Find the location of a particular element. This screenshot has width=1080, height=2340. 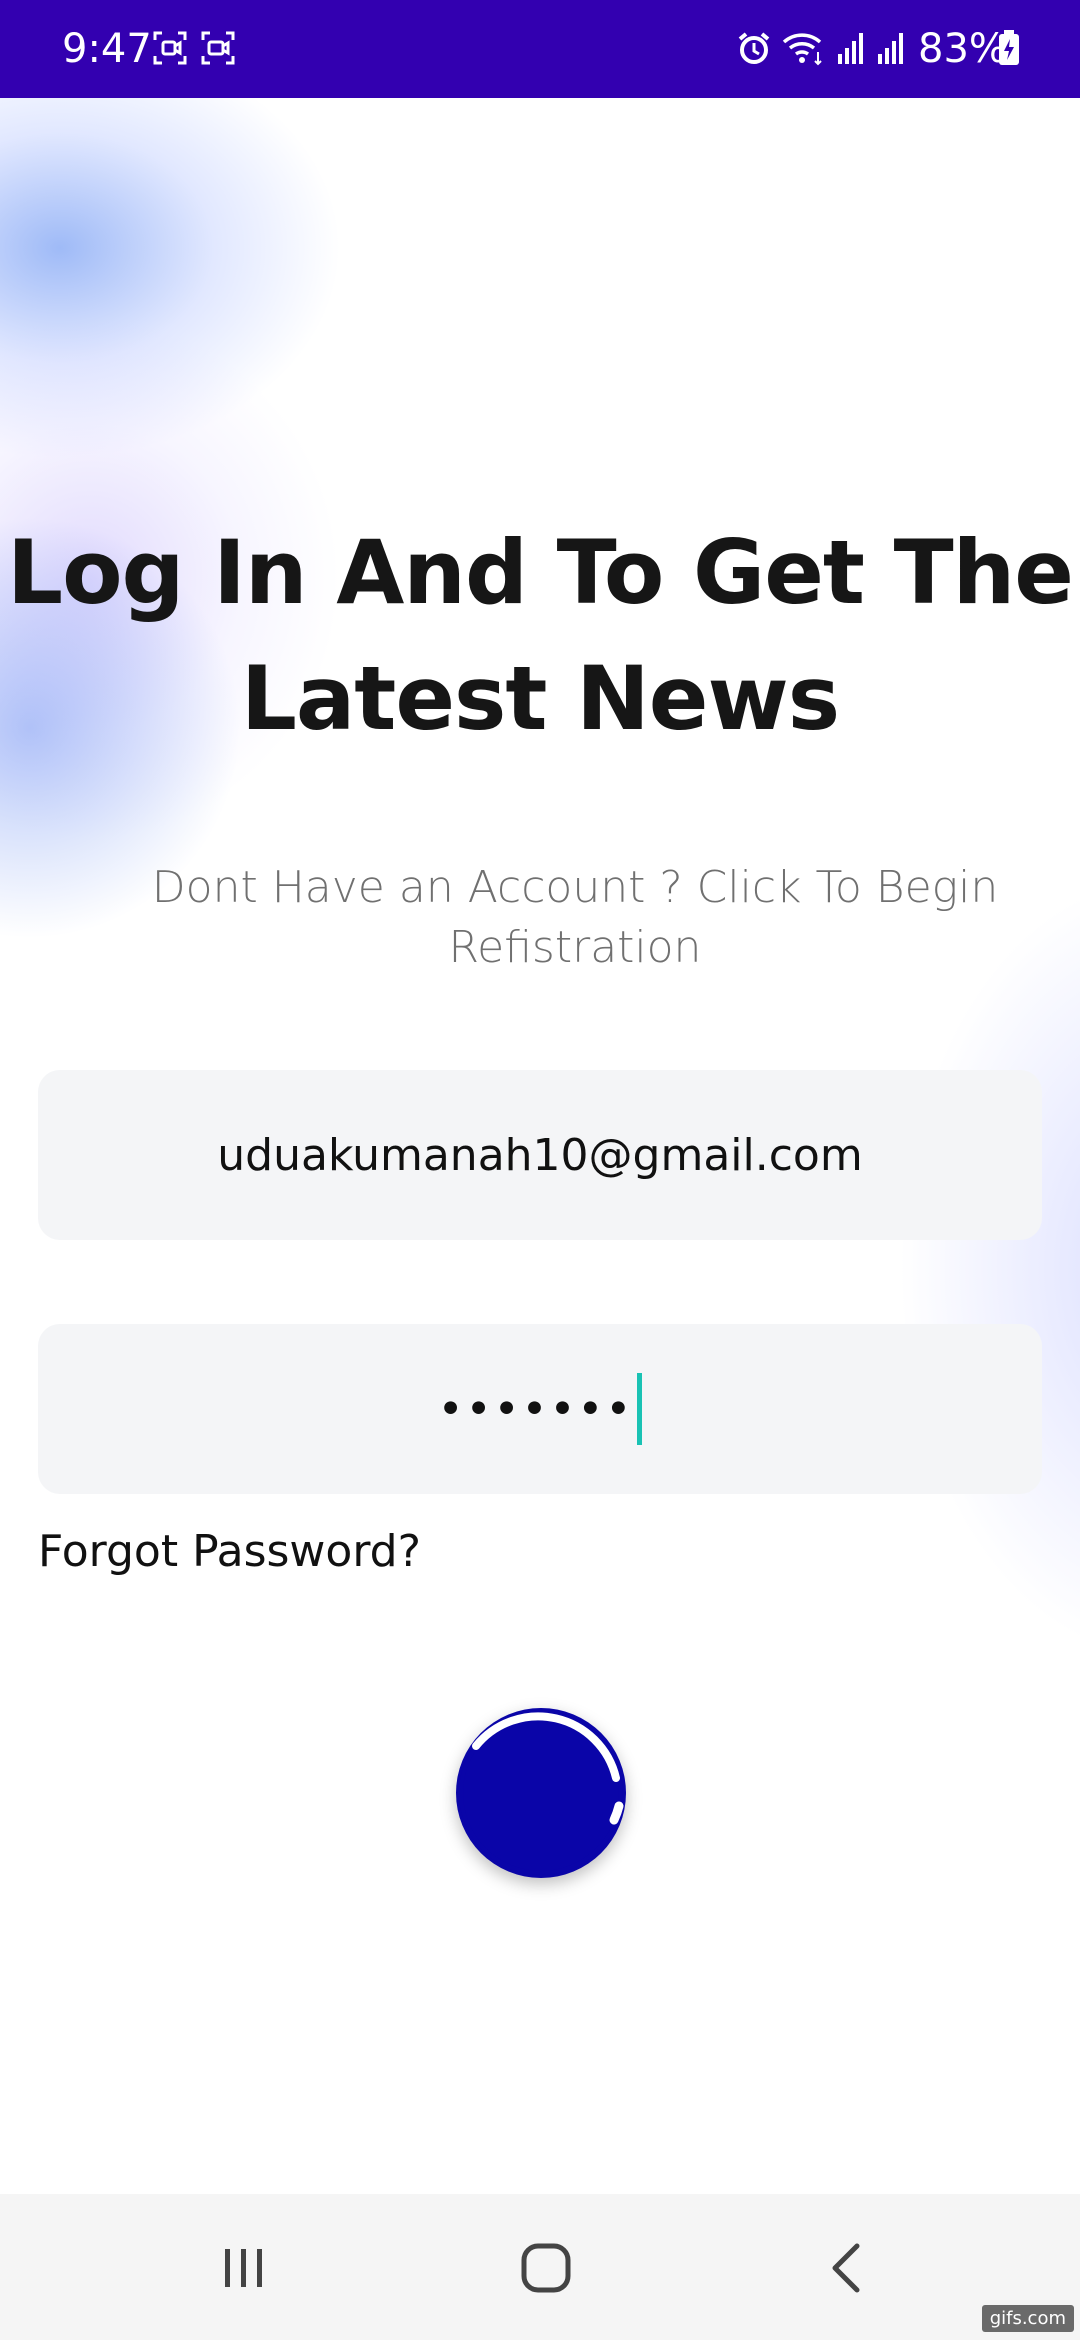

password-value: ••••••• is located at coordinates (535, 1409).